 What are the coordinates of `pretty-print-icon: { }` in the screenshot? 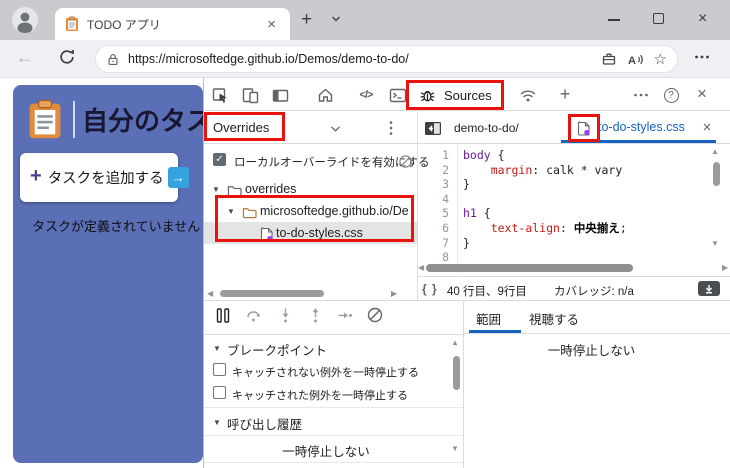 It's located at (430, 289).